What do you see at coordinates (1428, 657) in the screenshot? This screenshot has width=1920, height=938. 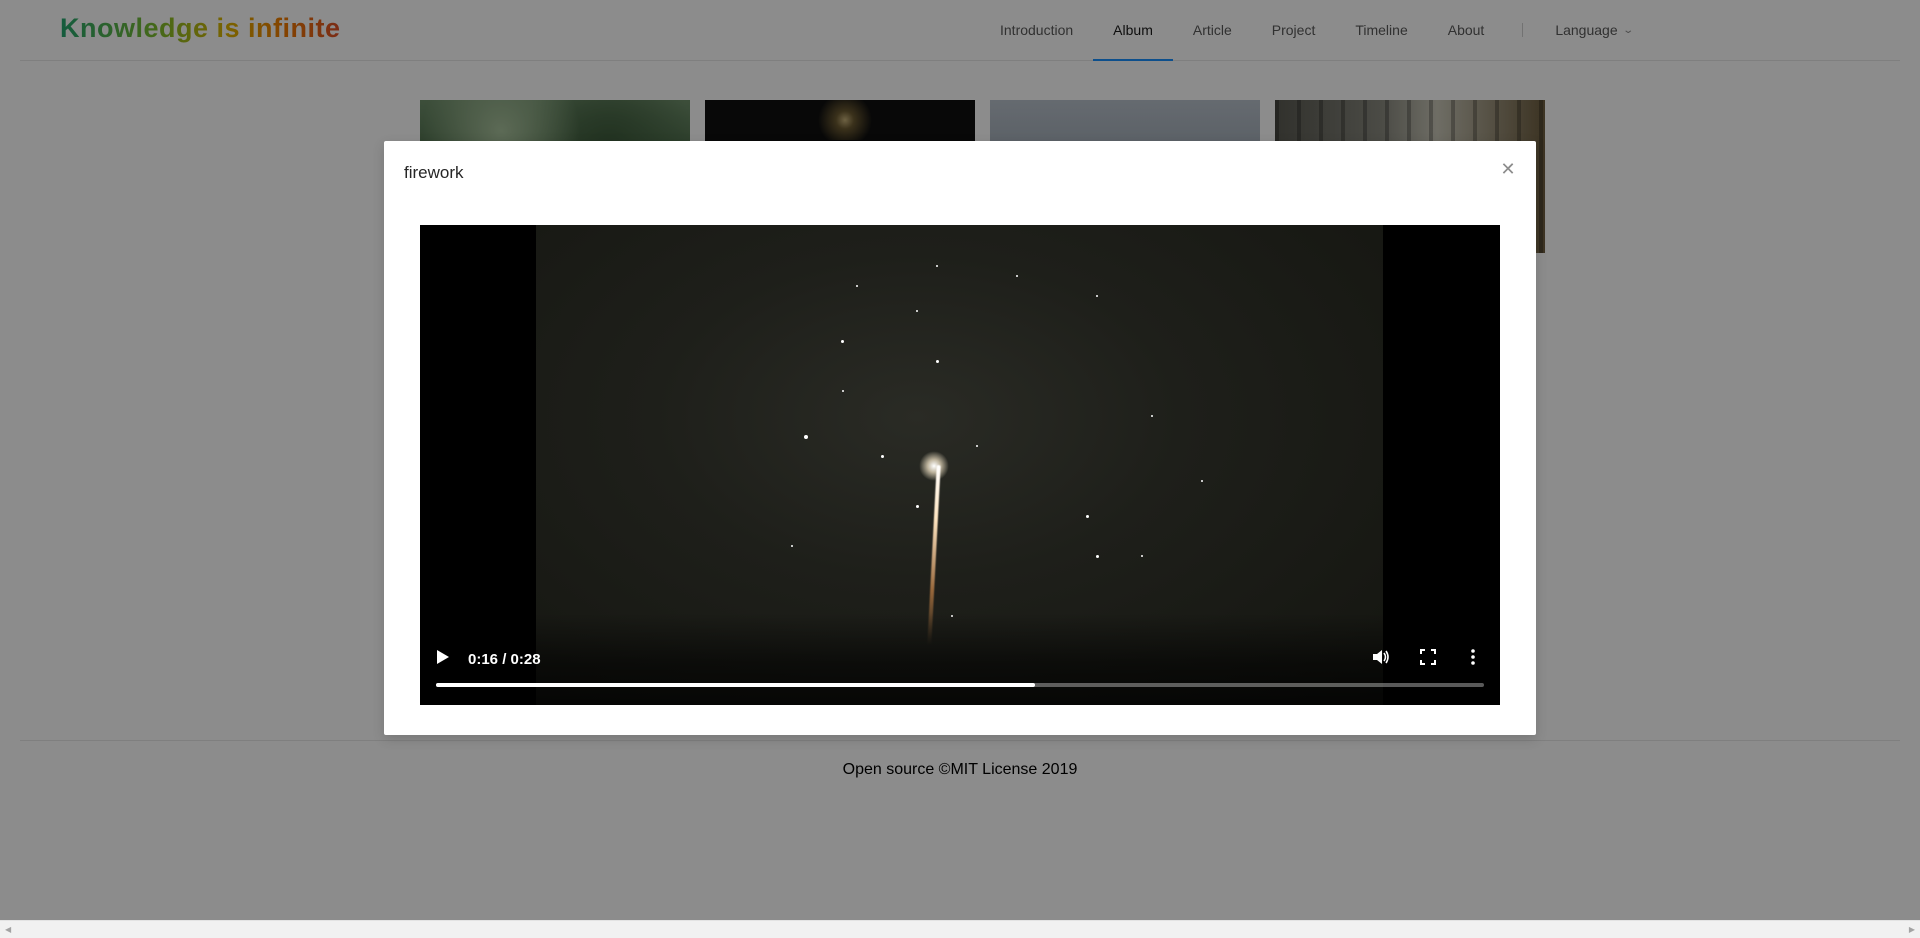 I see `fullscreen-icon` at bounding box center [1428, 657].